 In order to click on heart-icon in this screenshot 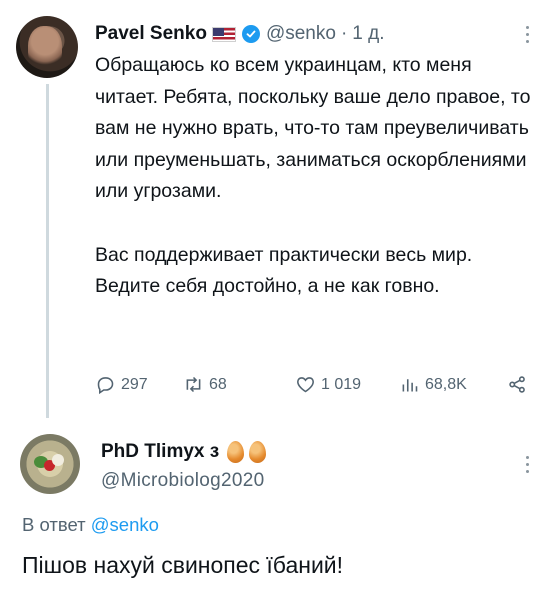, I will do `click(305, 385)`.